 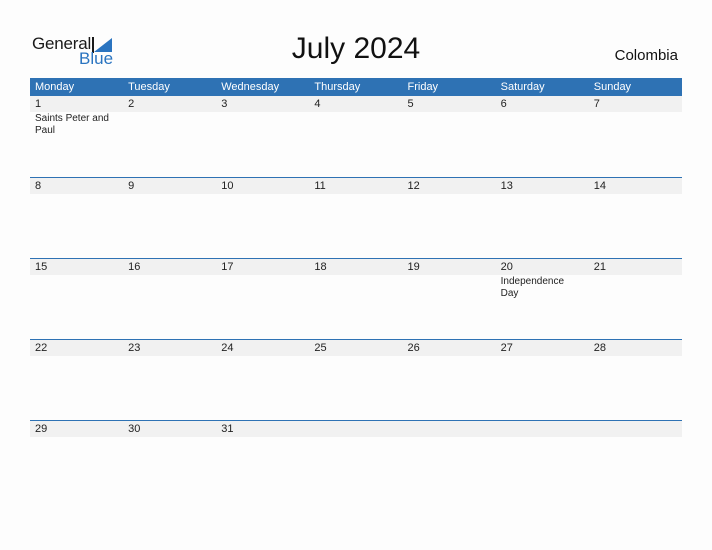 I want to click on day-number: 22, so click(x=41, y=348).